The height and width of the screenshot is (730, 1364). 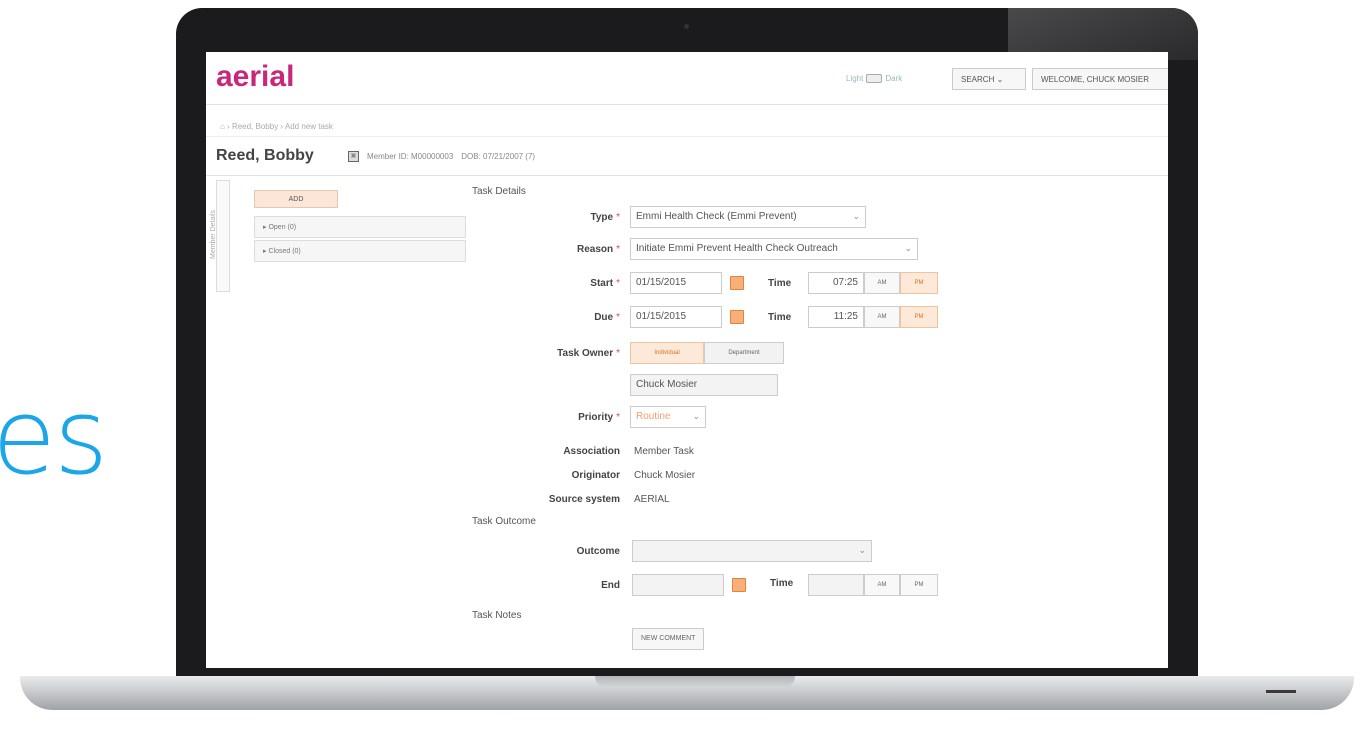 I want to click on start-date-input: 01/15/2015, so click(x=676, y=283).